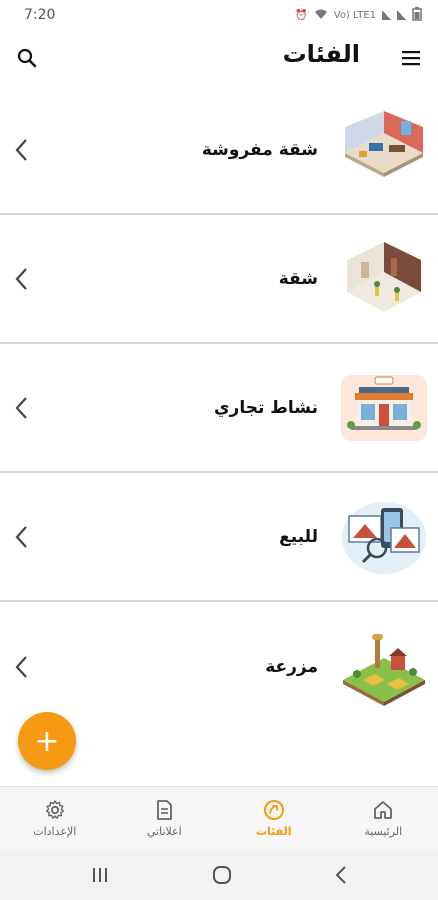  I want to click on category-row-farm: مزرعة, so click(219, 666).